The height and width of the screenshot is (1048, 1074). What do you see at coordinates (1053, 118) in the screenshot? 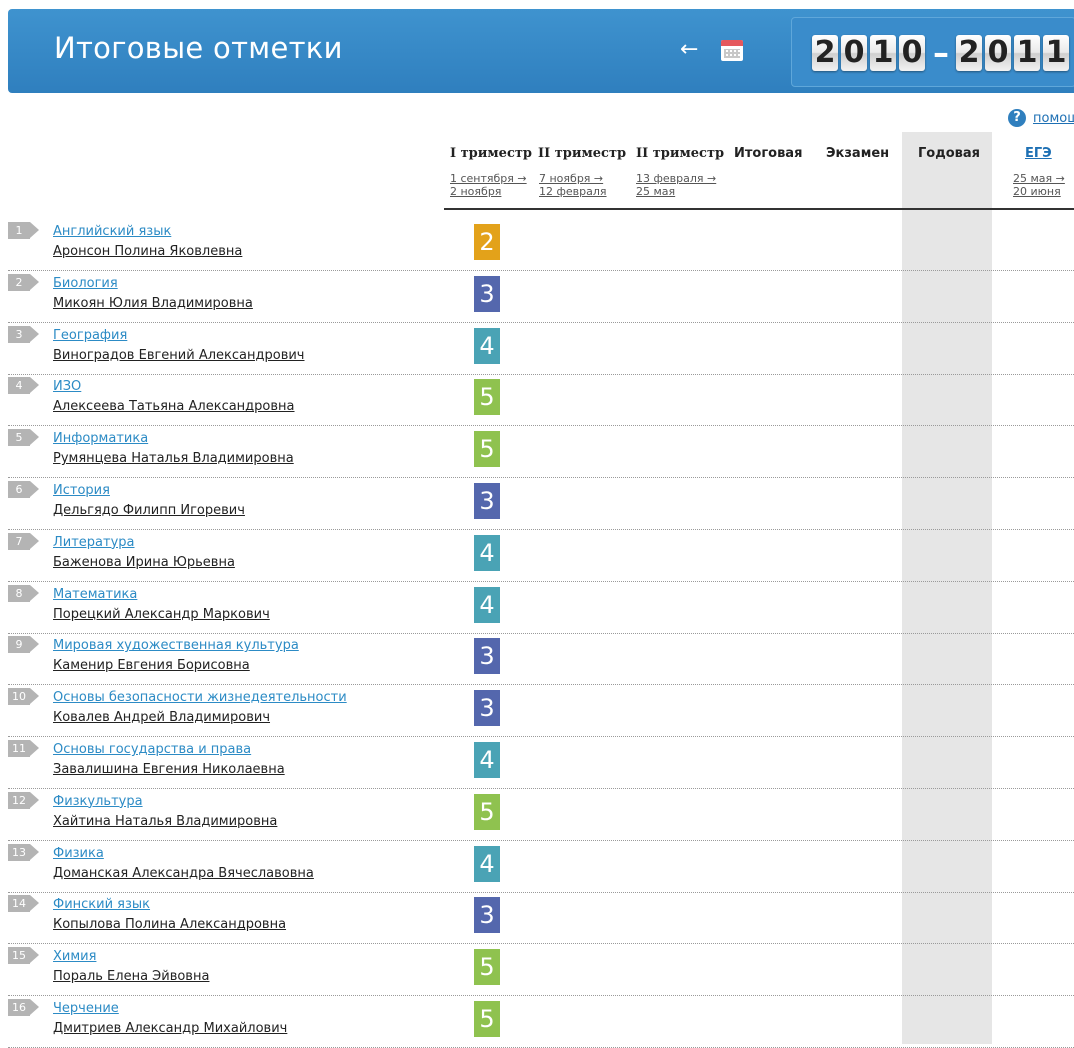
I see `help-link: помощ` at bounding box center [1053, 118].